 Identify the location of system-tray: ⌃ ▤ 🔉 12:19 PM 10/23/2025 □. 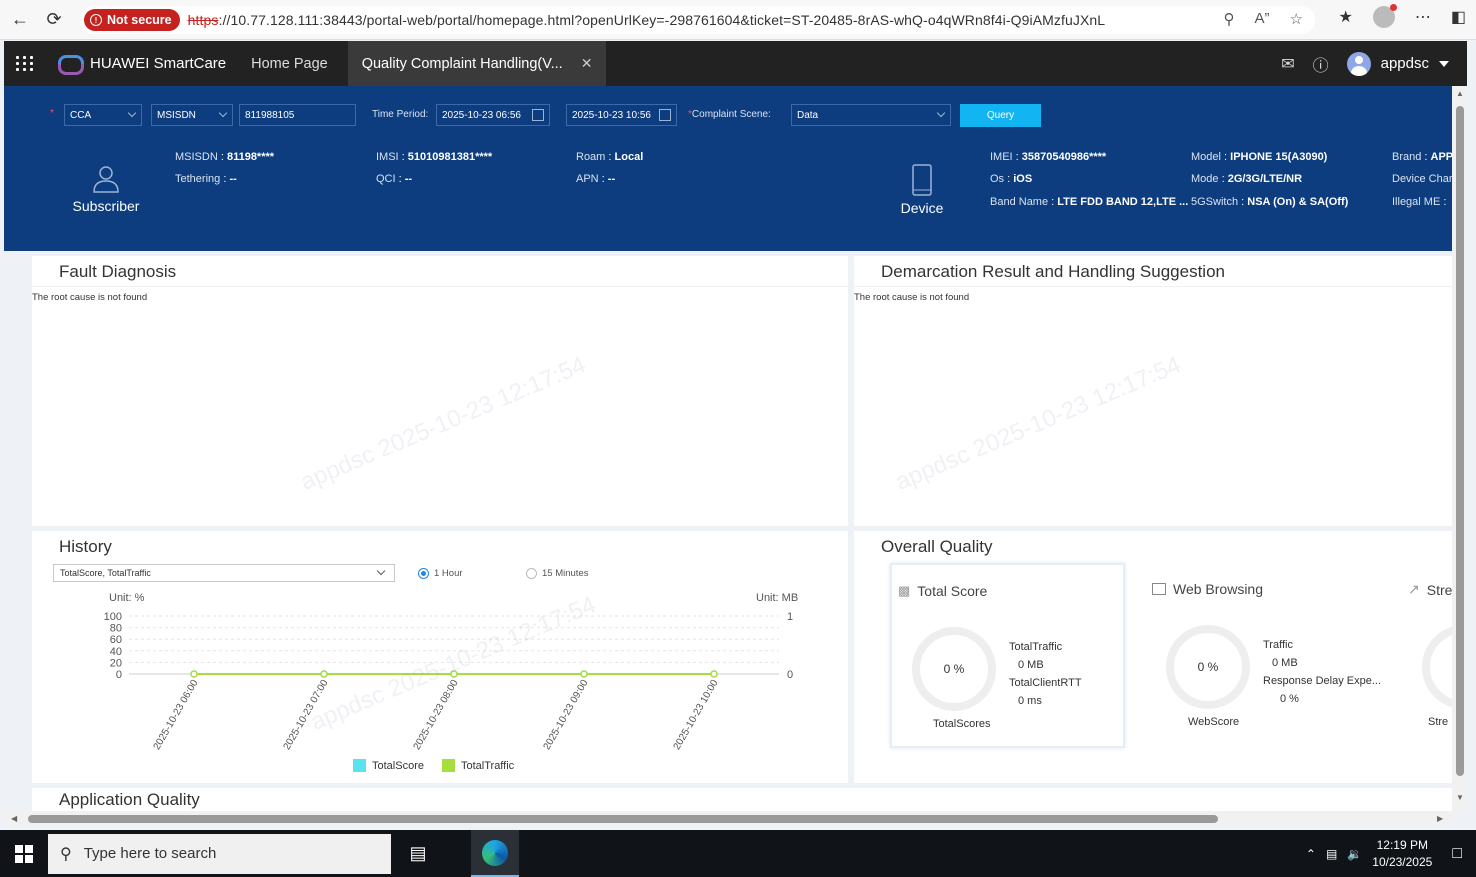
(1391, 853).